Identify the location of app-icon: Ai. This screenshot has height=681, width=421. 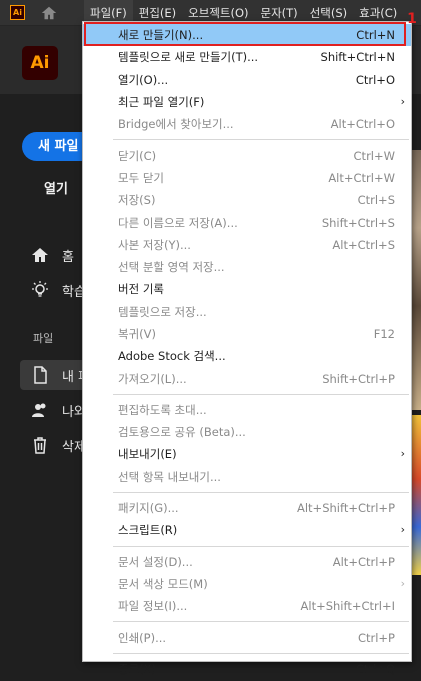
(17, 12).